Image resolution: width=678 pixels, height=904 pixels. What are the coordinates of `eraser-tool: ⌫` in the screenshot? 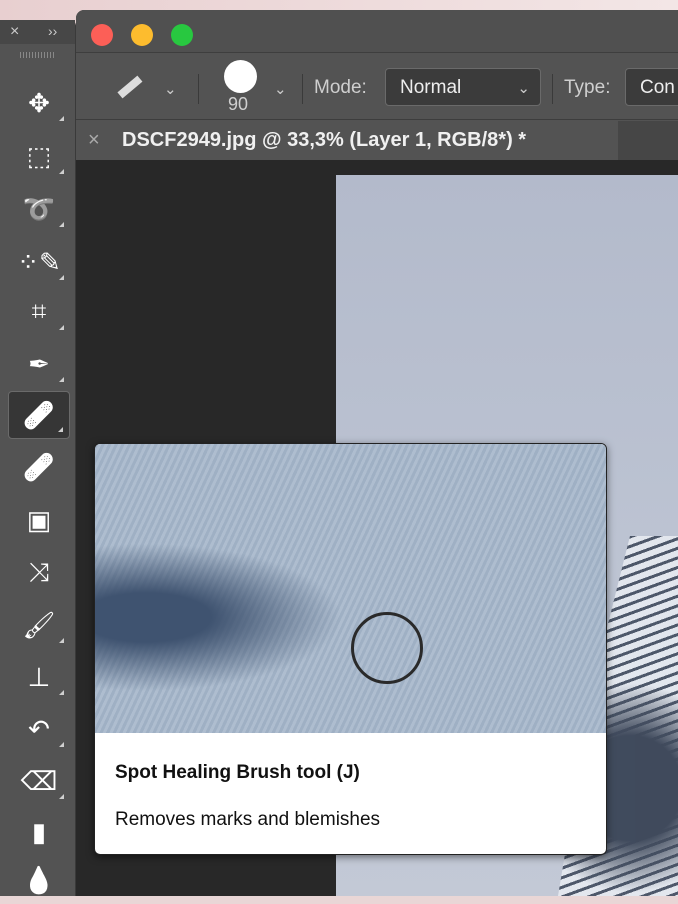 It's located at (39, 781).